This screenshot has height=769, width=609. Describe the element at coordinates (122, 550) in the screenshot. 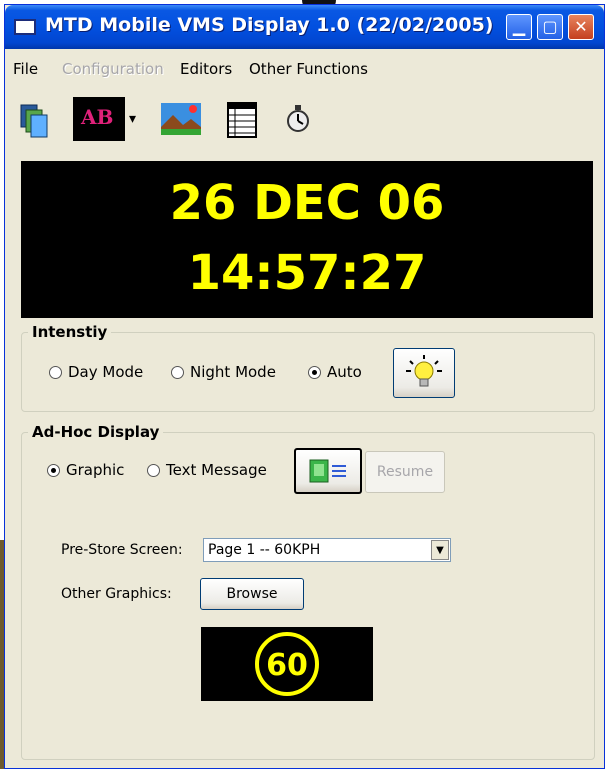

I see `prestore-screen-label: Pre-Store Screen:` at that location.